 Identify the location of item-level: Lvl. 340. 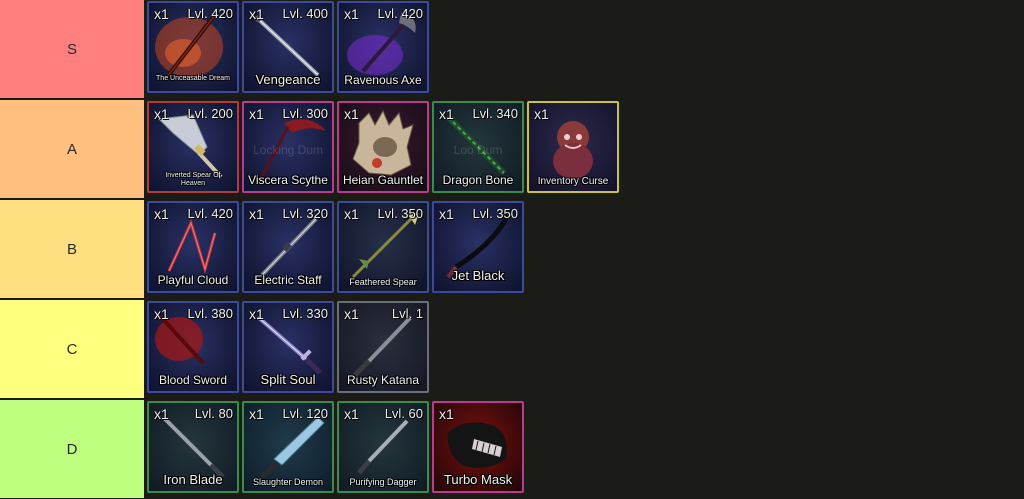
(495, 113).